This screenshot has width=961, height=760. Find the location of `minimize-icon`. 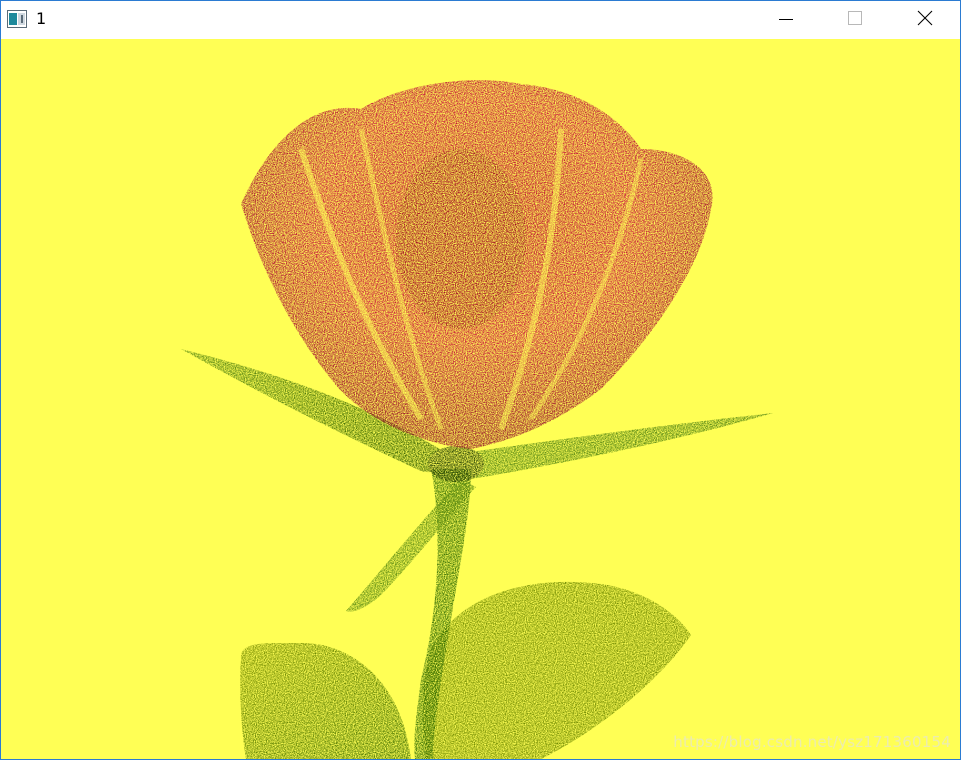

minimize-icon is located at coordinates (786, 20).